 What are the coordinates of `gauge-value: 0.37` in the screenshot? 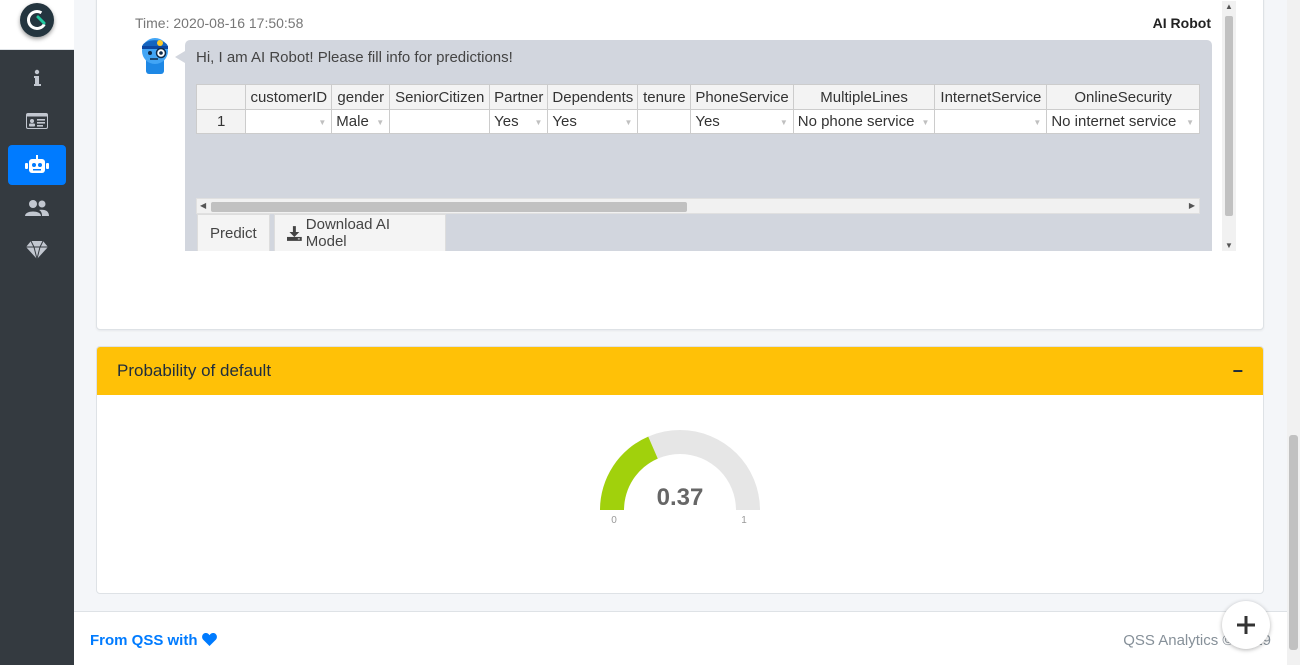 It's located at (680, 497).